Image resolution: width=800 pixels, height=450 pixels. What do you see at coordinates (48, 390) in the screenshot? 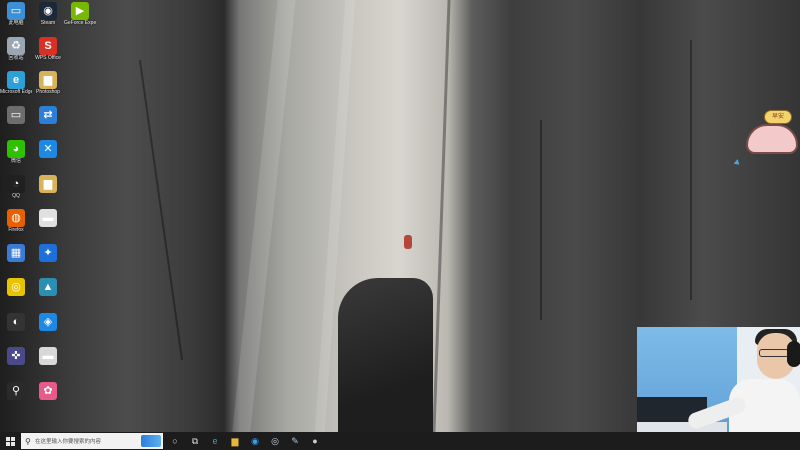
I see `pink-app-icon: ✿` at bounding box center [48, 390].